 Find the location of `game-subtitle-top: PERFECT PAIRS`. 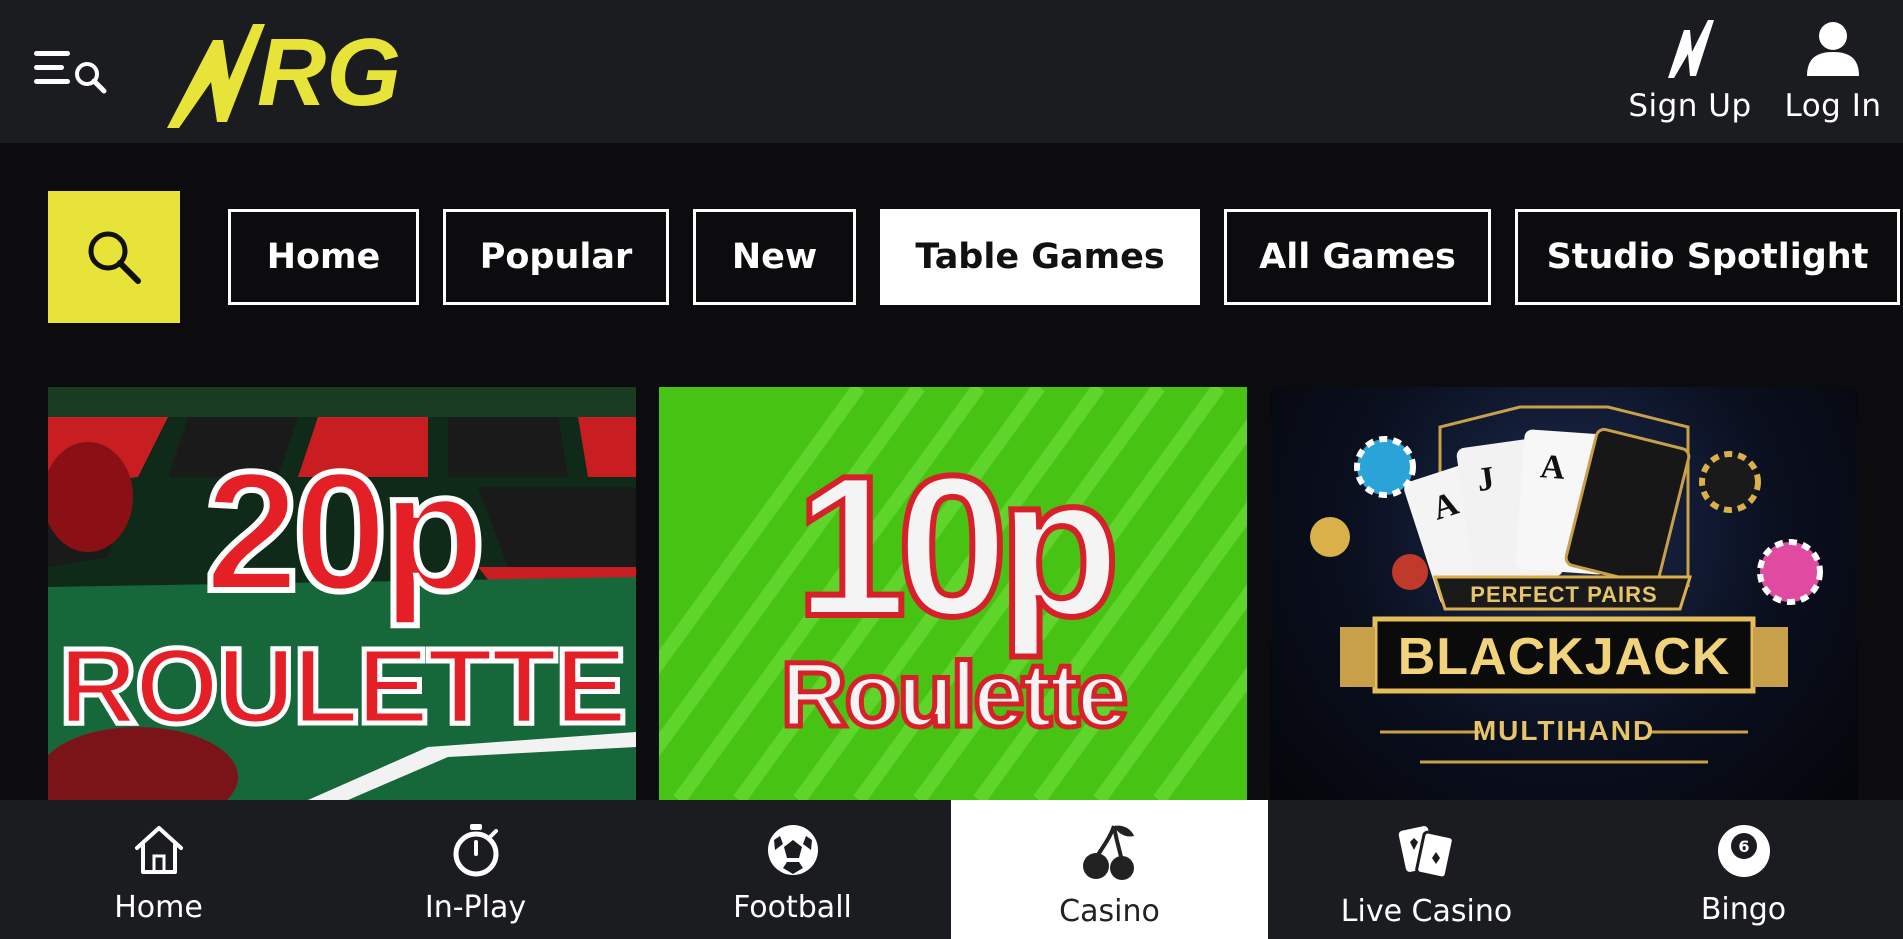

game-subtitle-top: PERFECT PAIRS is located at coordinates (1564, 594).